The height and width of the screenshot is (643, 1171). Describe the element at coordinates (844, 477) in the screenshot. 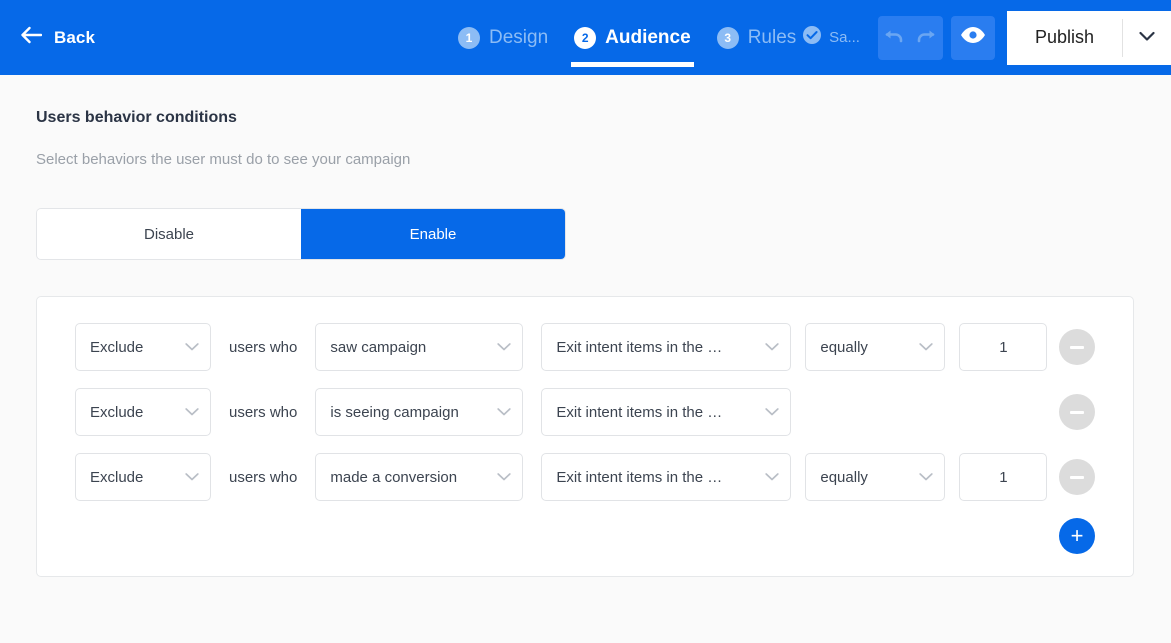

I see `comparator-select-3-value: equally` at that location.